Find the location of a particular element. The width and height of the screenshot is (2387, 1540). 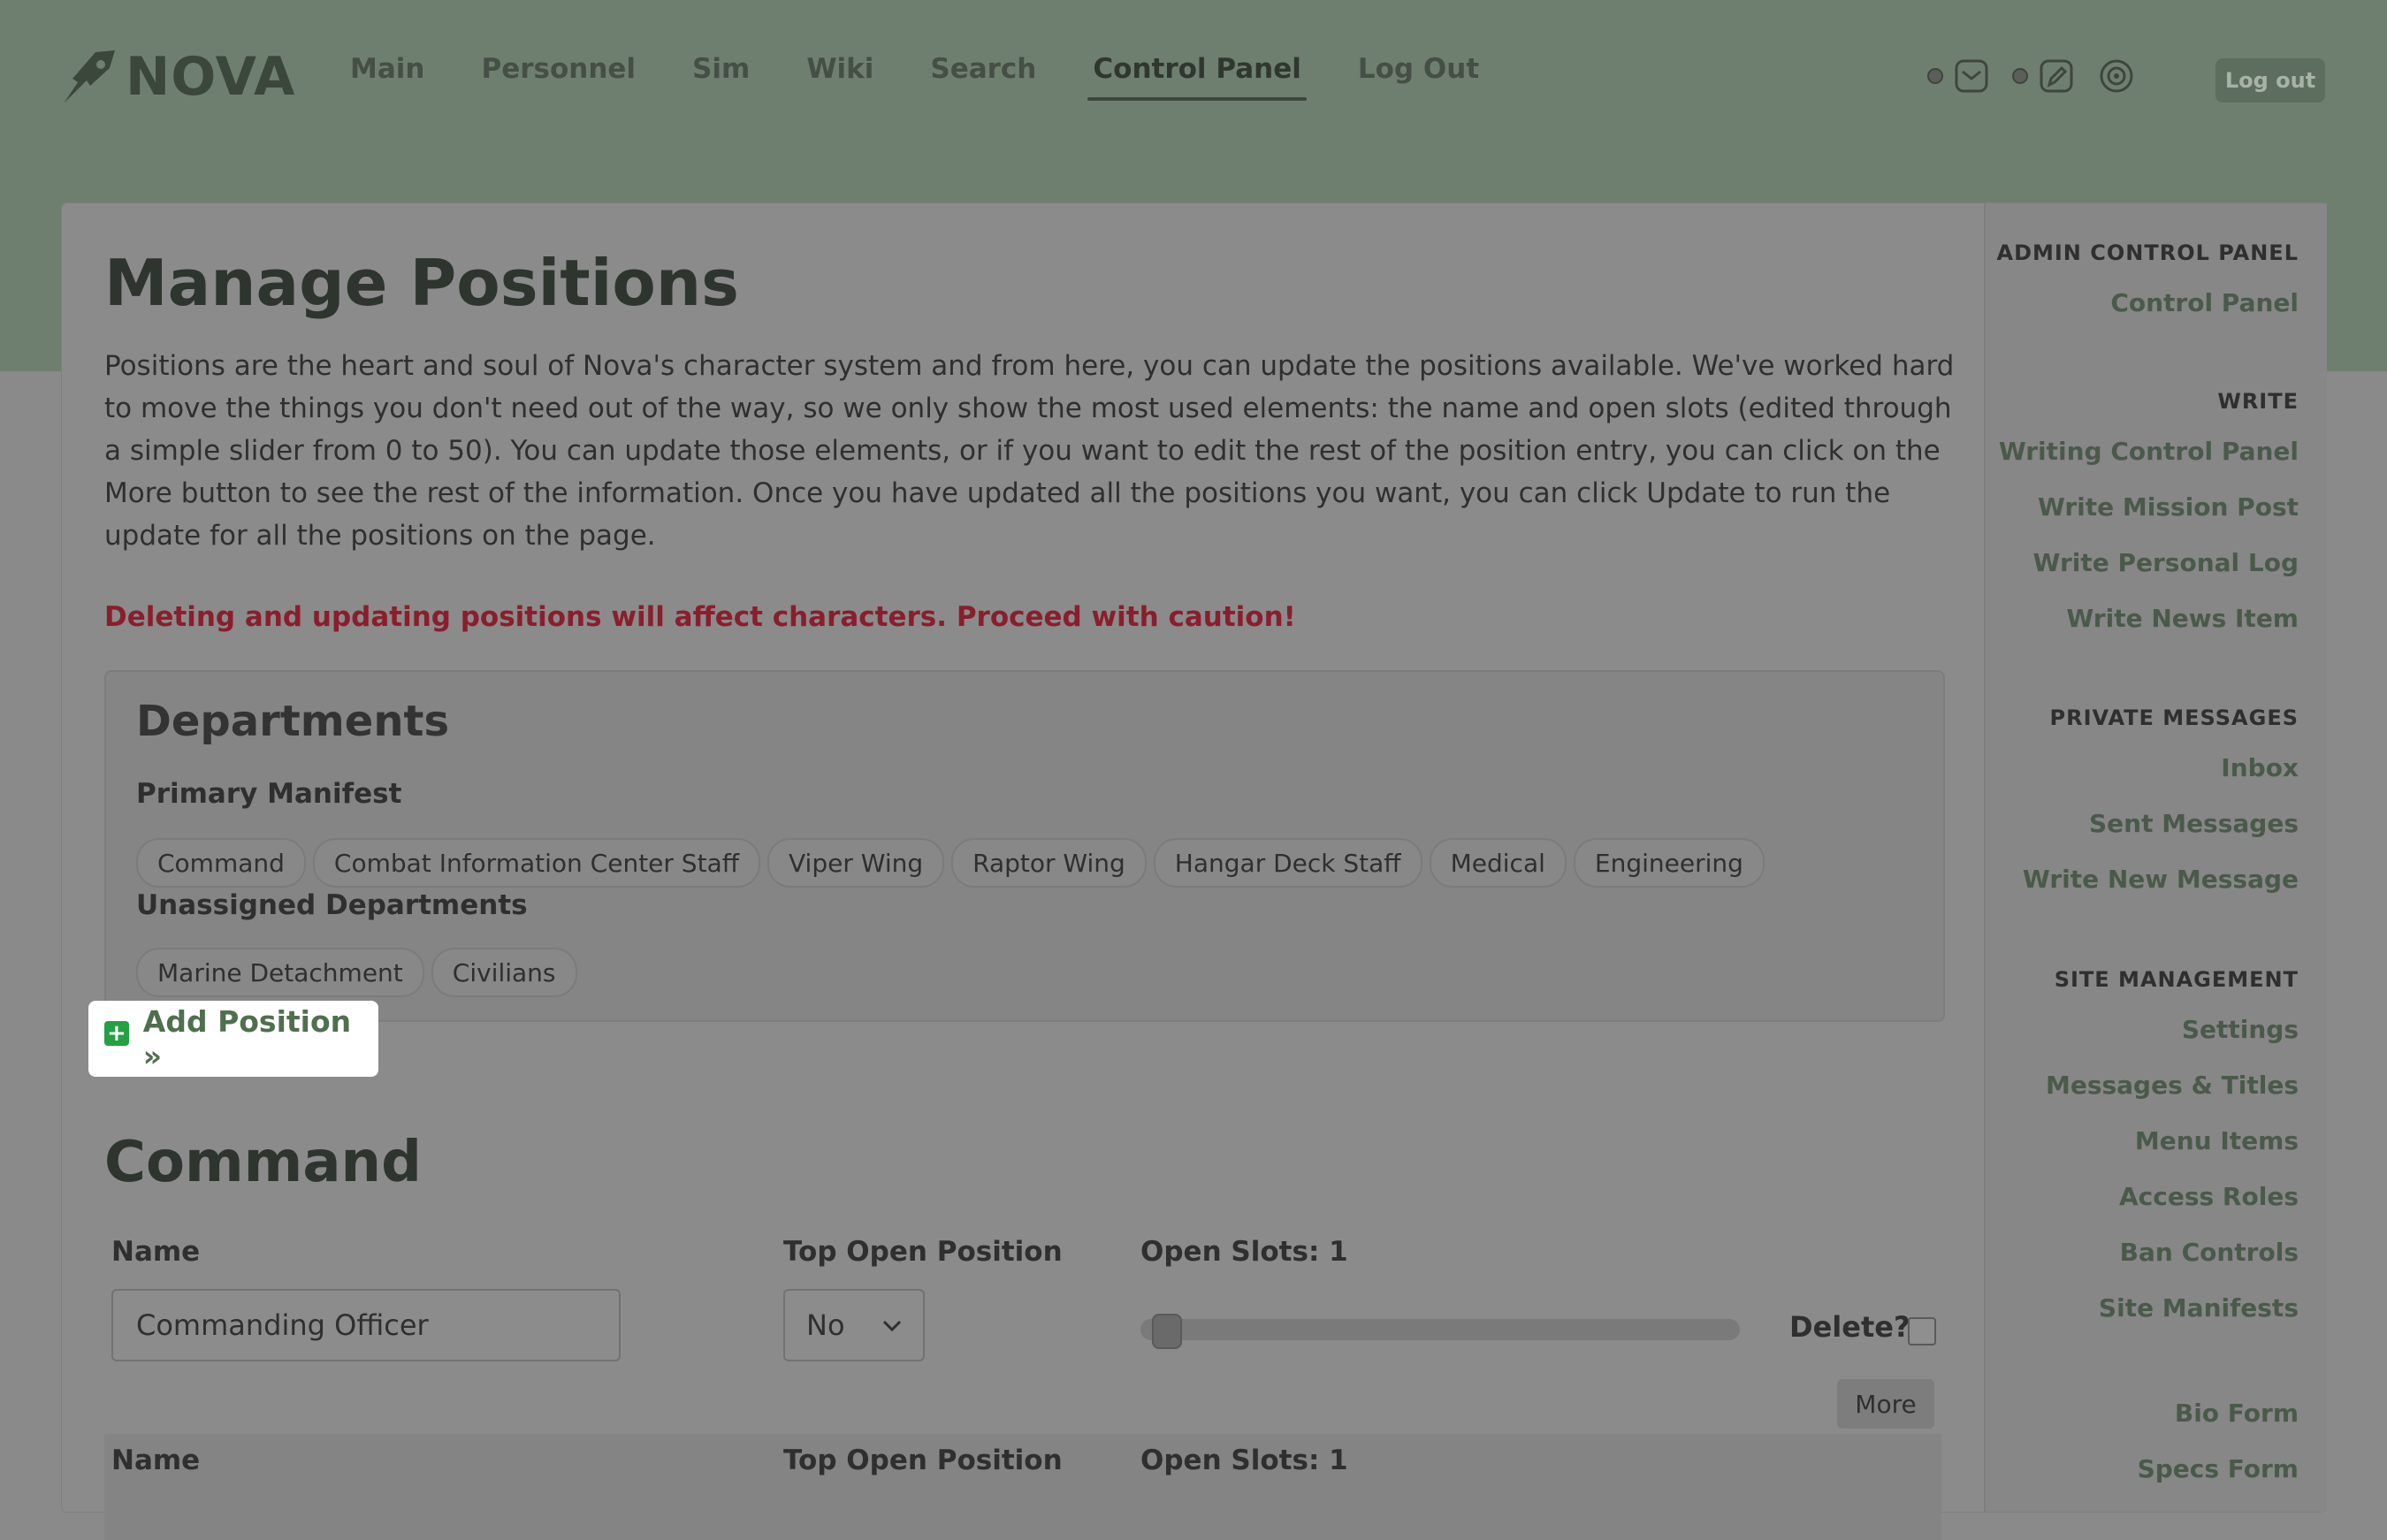

nav-item-main: Main is located at coordinates (387, 77).